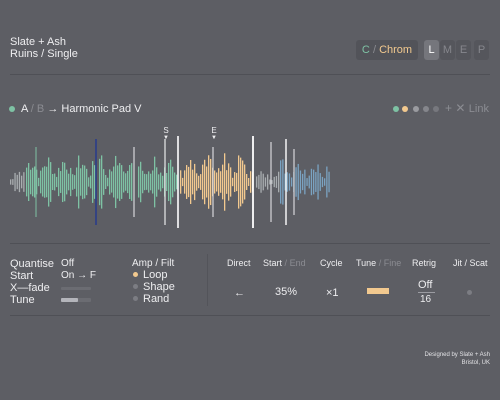 This screenshot has width=500, height=400. What do you see at coordinates (22, 276) in the screenshot?
I see `start-label: Start` at bounding box center [22, 276].